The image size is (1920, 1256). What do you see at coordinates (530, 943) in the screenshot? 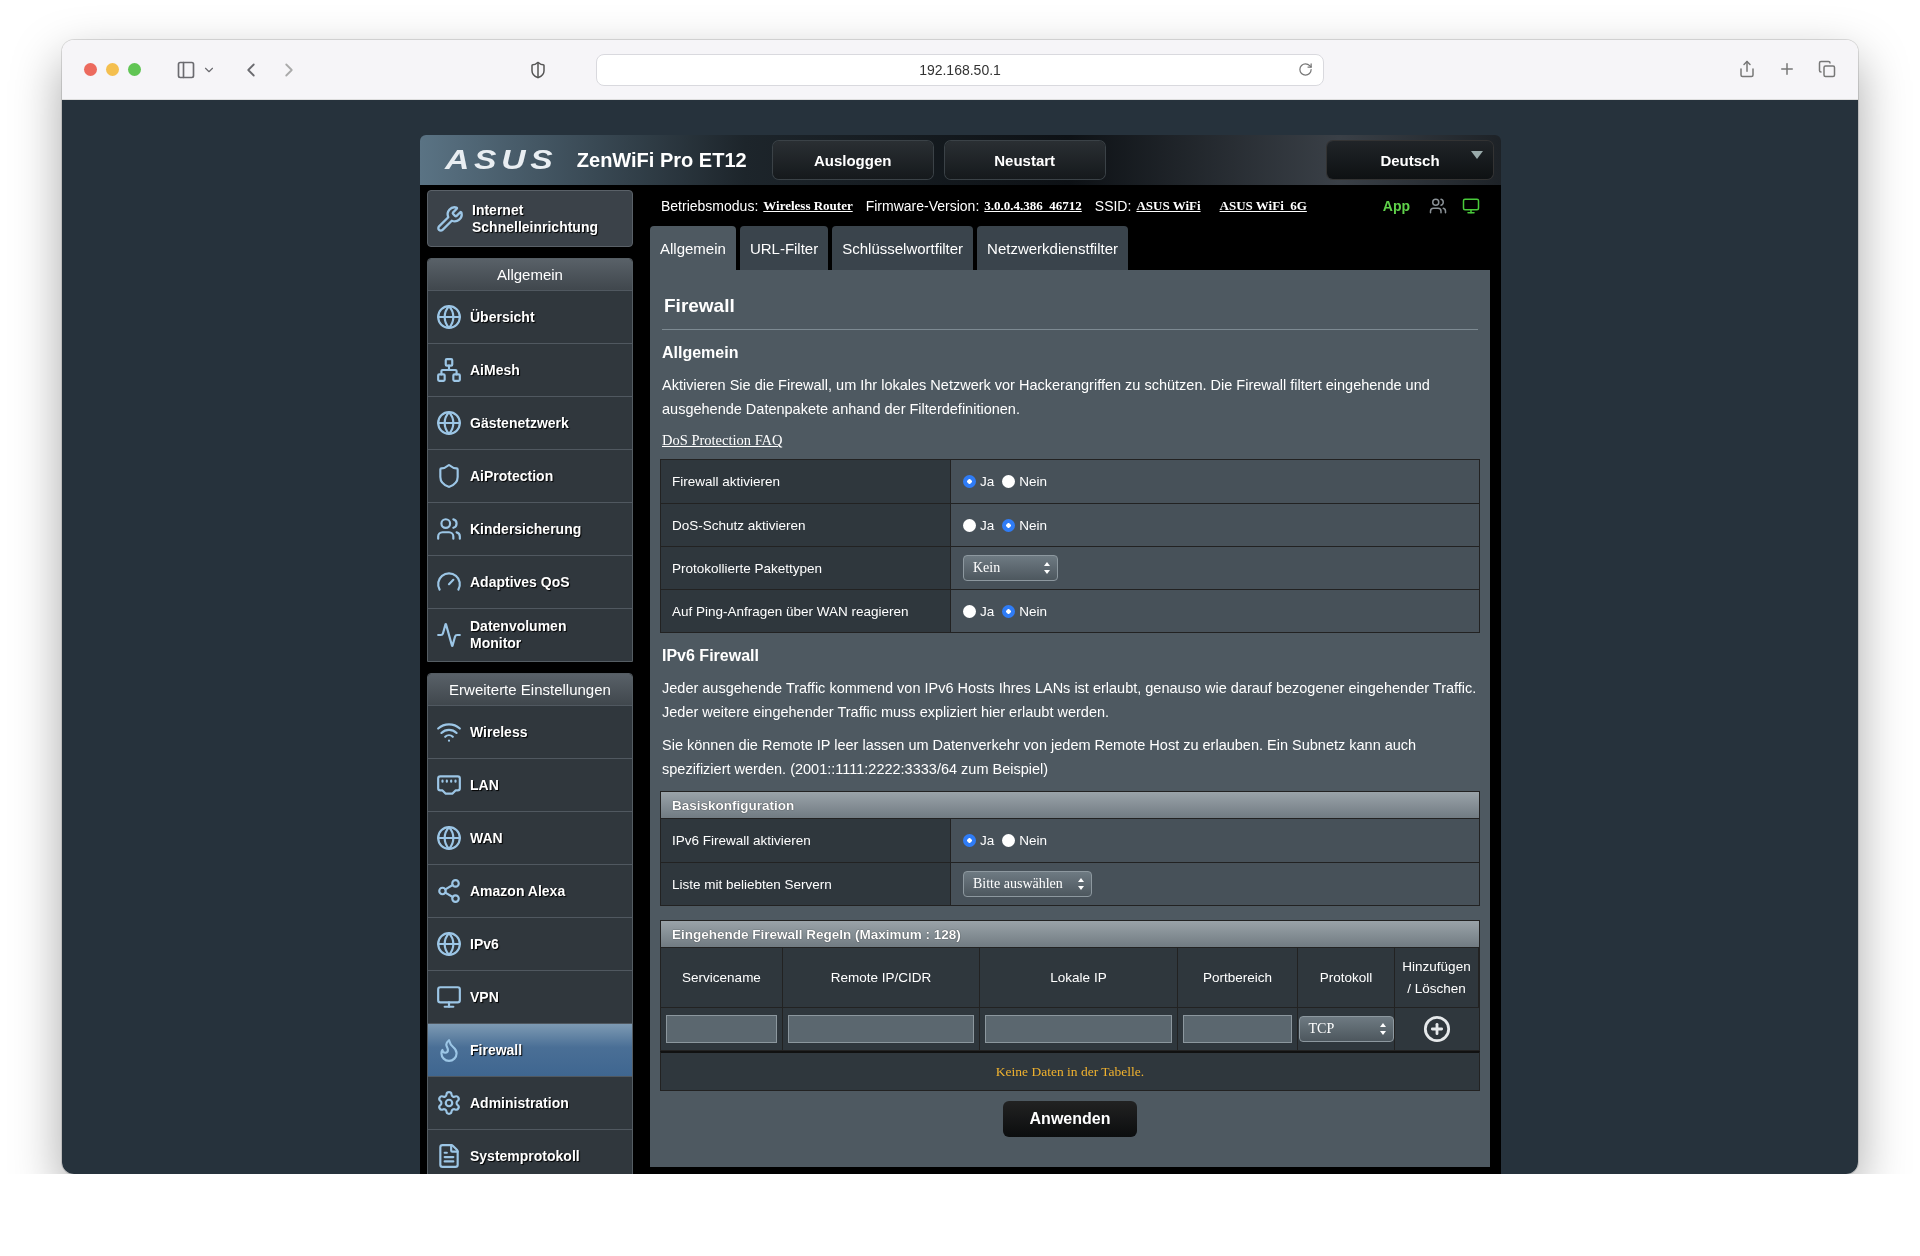
I see `sidebar-item: IPv6` at bounding box center [530, 943].